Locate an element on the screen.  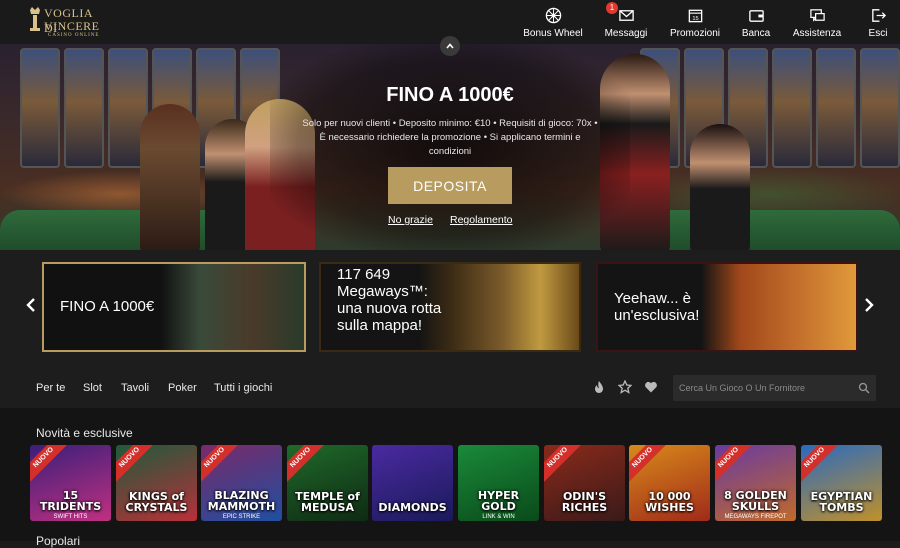
promo-card: FINO A 1000€ is located at coordinates (174, 307).